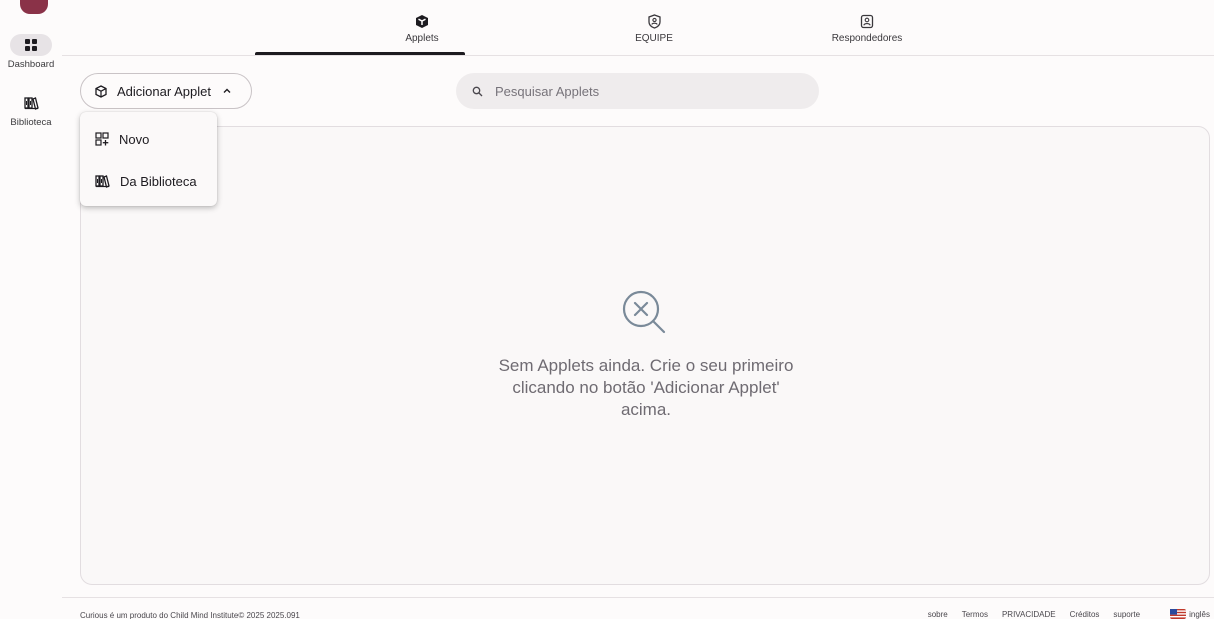  Describe the element at coordinates (477, 91) in the screenshot. I see `search-icon` at that location.